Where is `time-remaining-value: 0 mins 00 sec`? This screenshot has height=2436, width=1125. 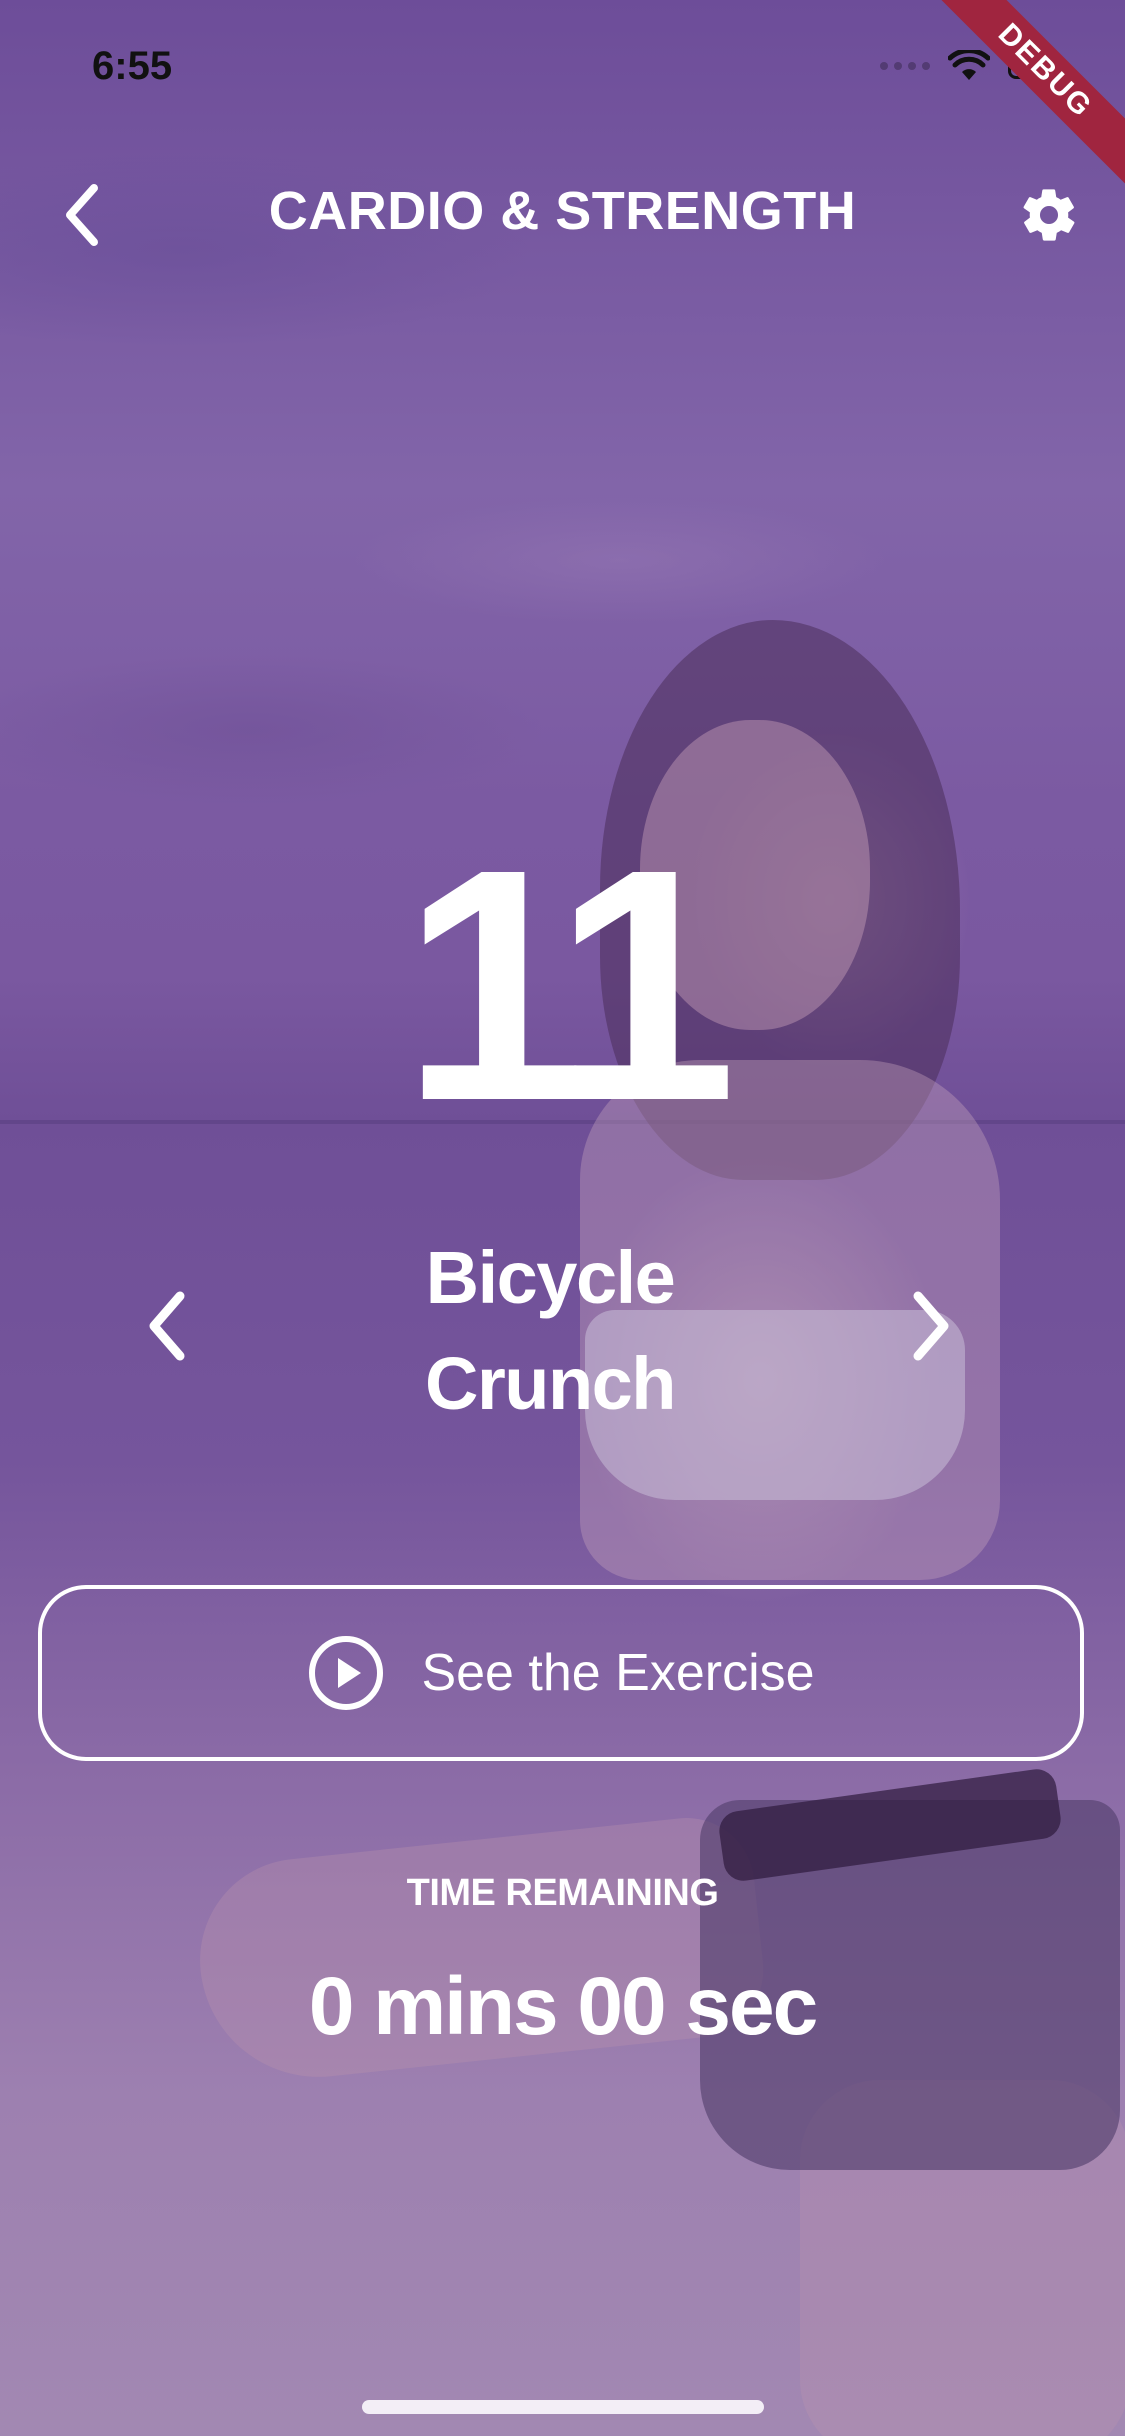
time-remaining-value: 0 mins 00 sec is located at coordinates (563, 2006).